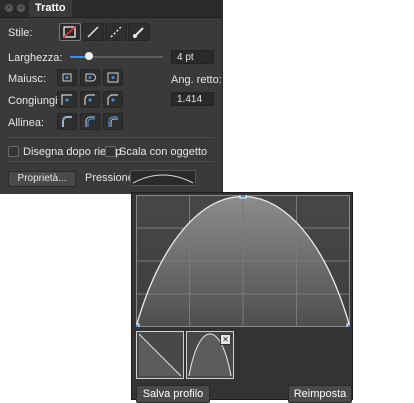 The image size is (414, 403). I want to click on pressure-curve-icon, so click(163, 179).